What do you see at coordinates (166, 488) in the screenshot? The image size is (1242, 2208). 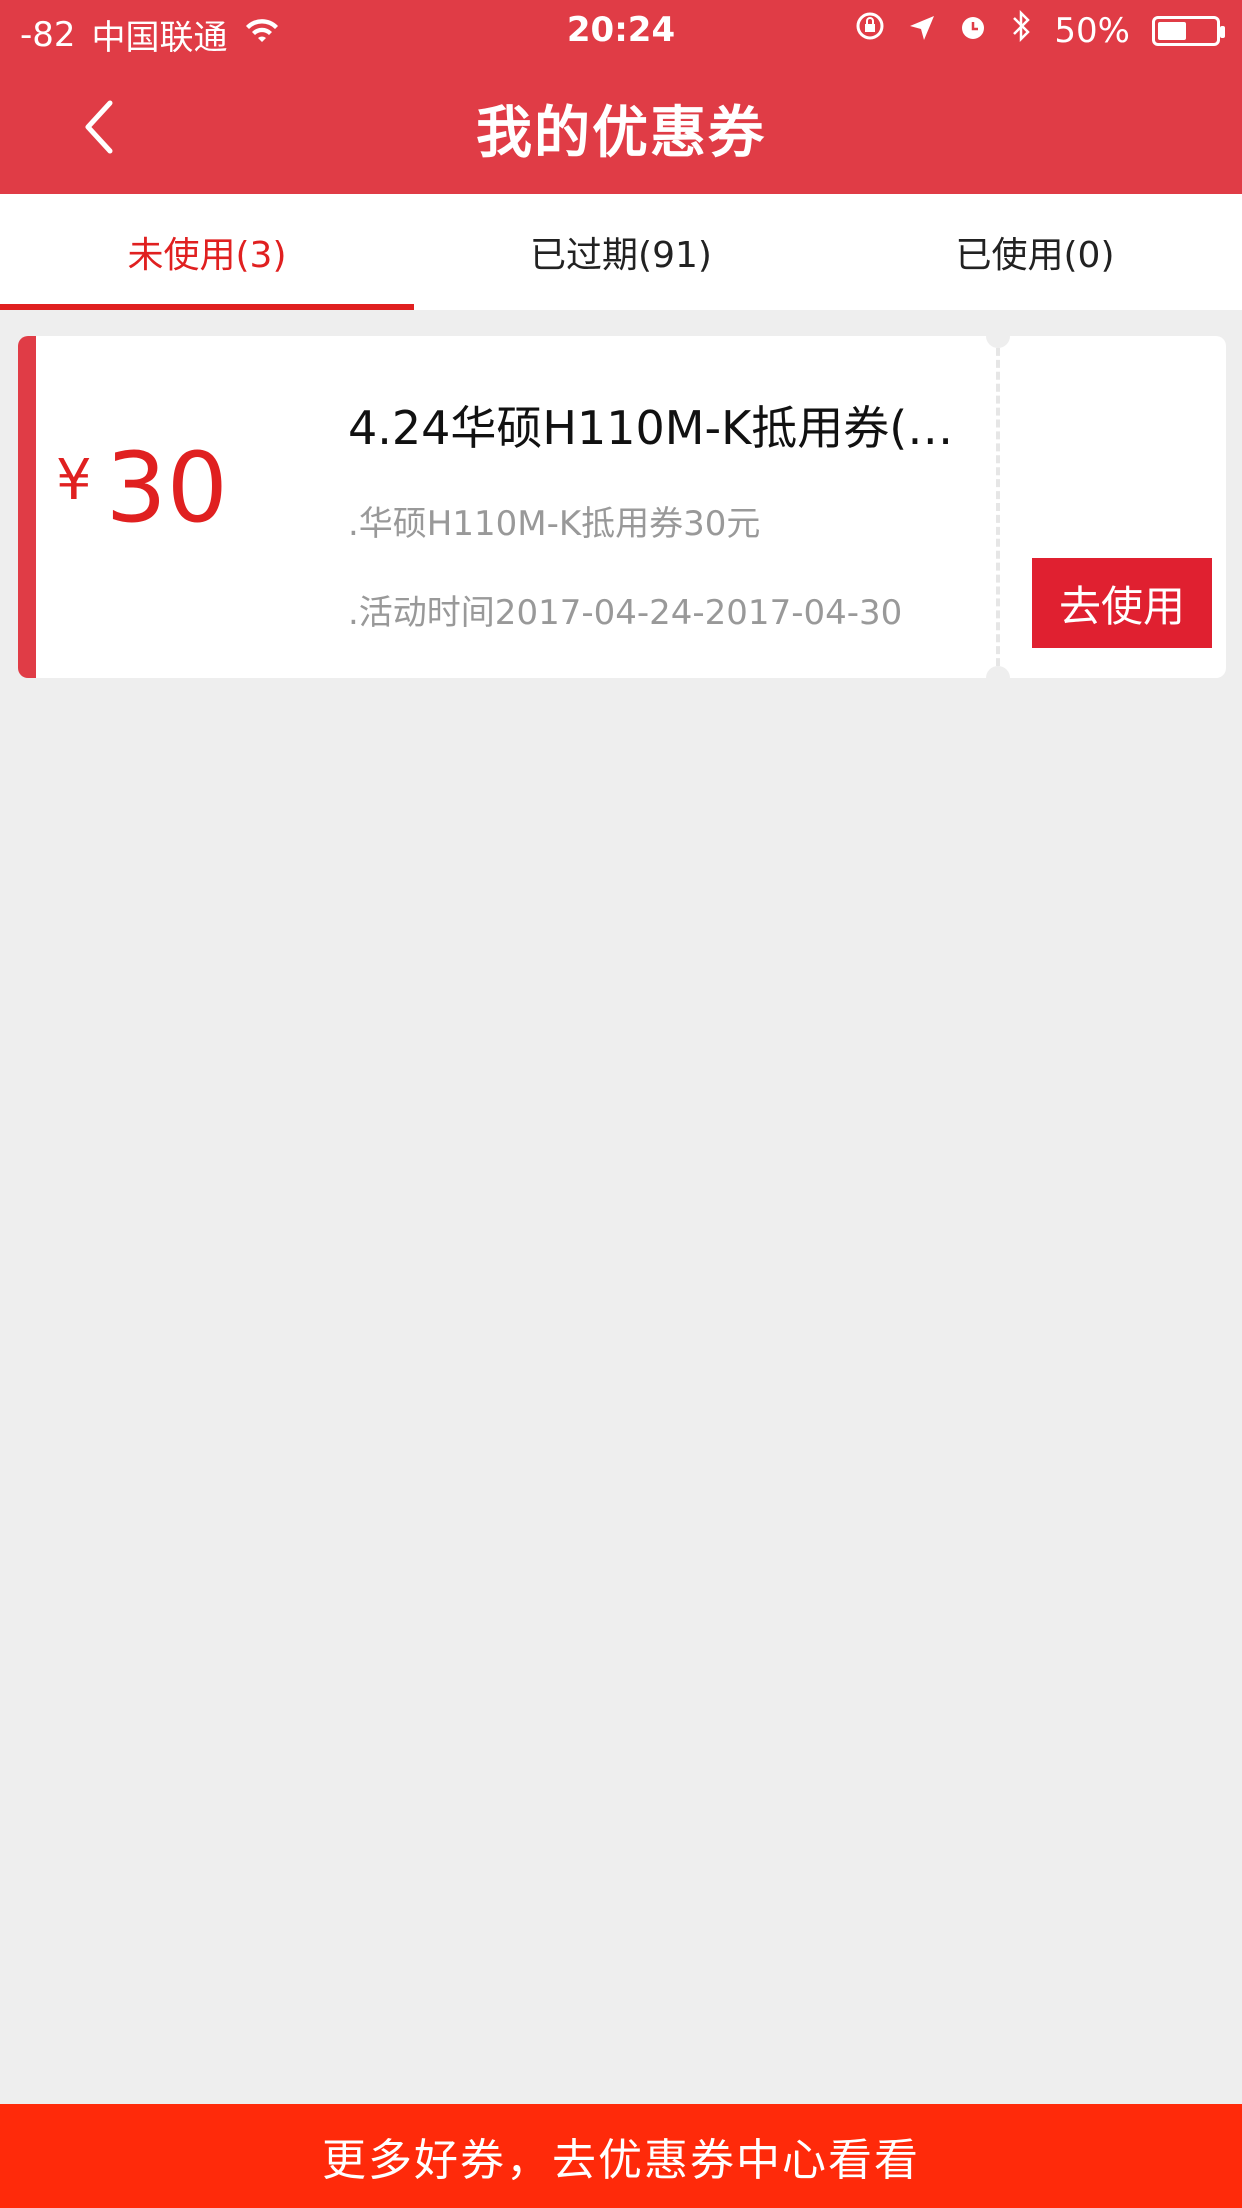 I see `amount-value: 30` at bounding box center [166, 488].